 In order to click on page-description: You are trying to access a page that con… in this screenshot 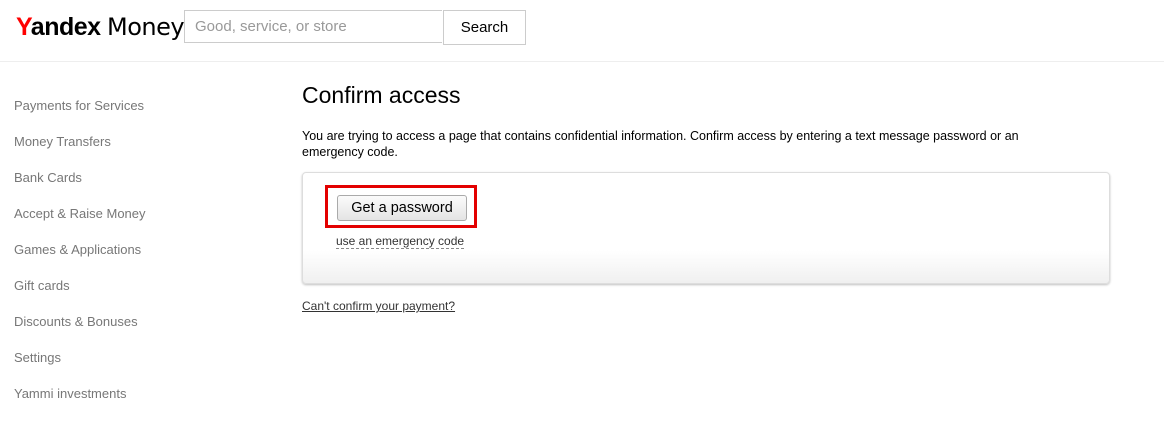, I will do `click(660, 144)`.